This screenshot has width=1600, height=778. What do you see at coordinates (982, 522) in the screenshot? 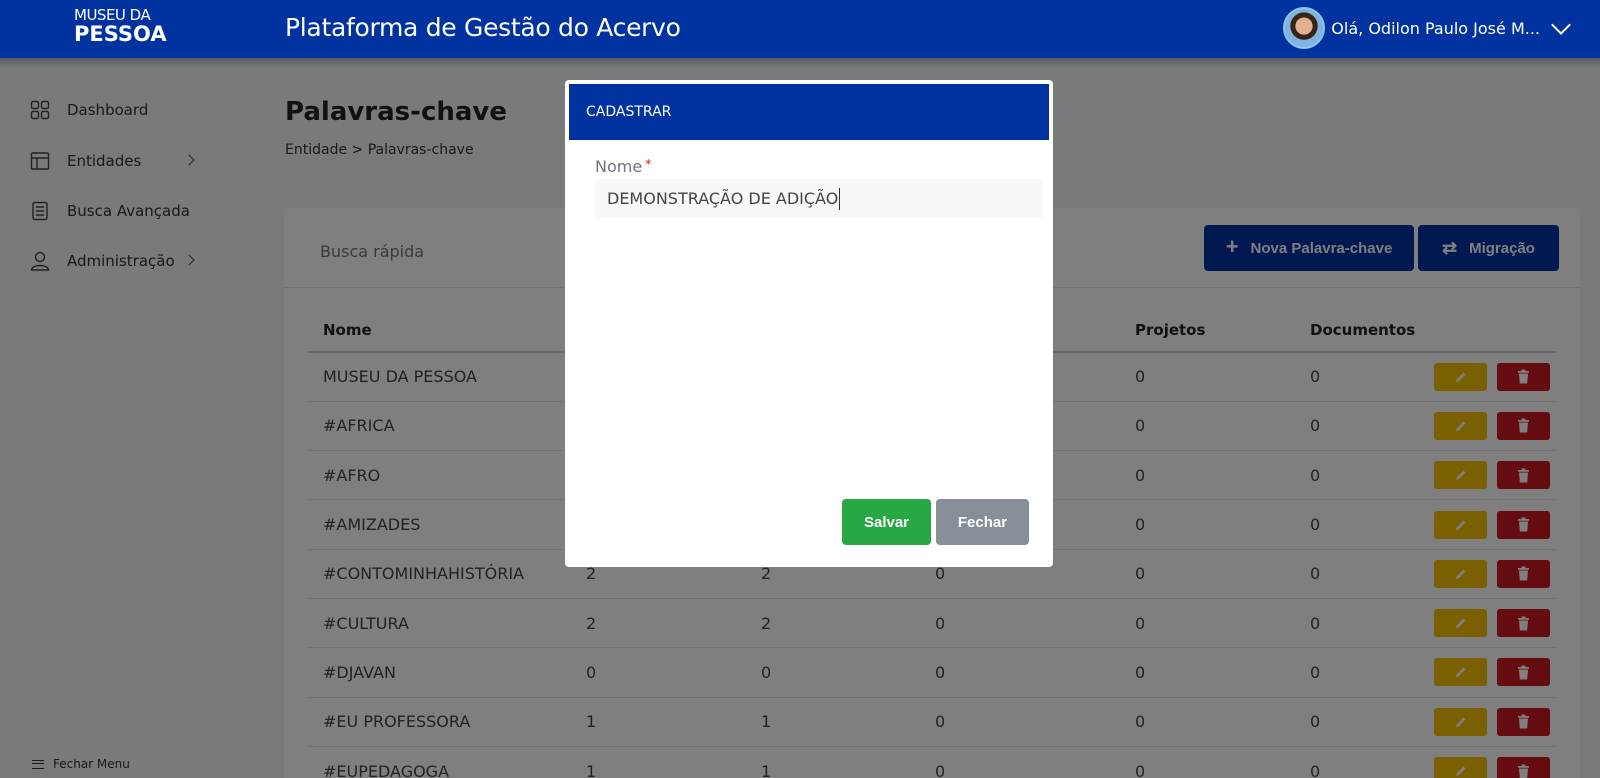
I see `close-button: Fechar` at bounding box center [982, 522].